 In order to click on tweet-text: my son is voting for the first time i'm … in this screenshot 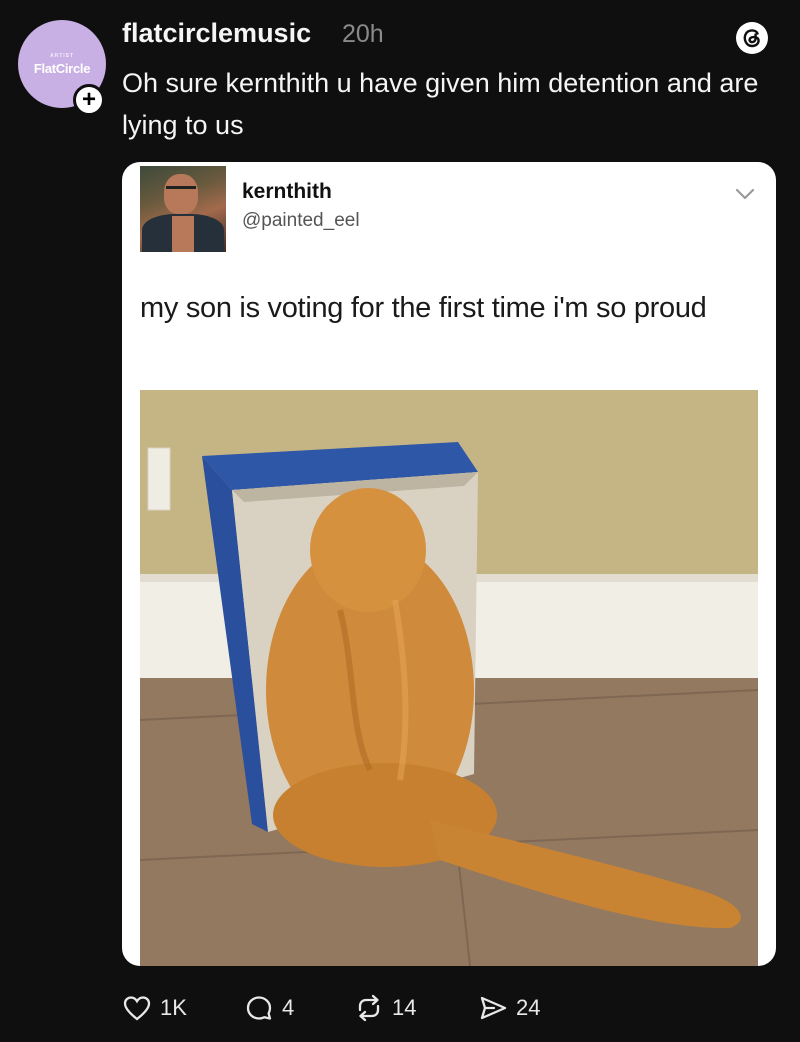, I will do `click(423, 308)`.